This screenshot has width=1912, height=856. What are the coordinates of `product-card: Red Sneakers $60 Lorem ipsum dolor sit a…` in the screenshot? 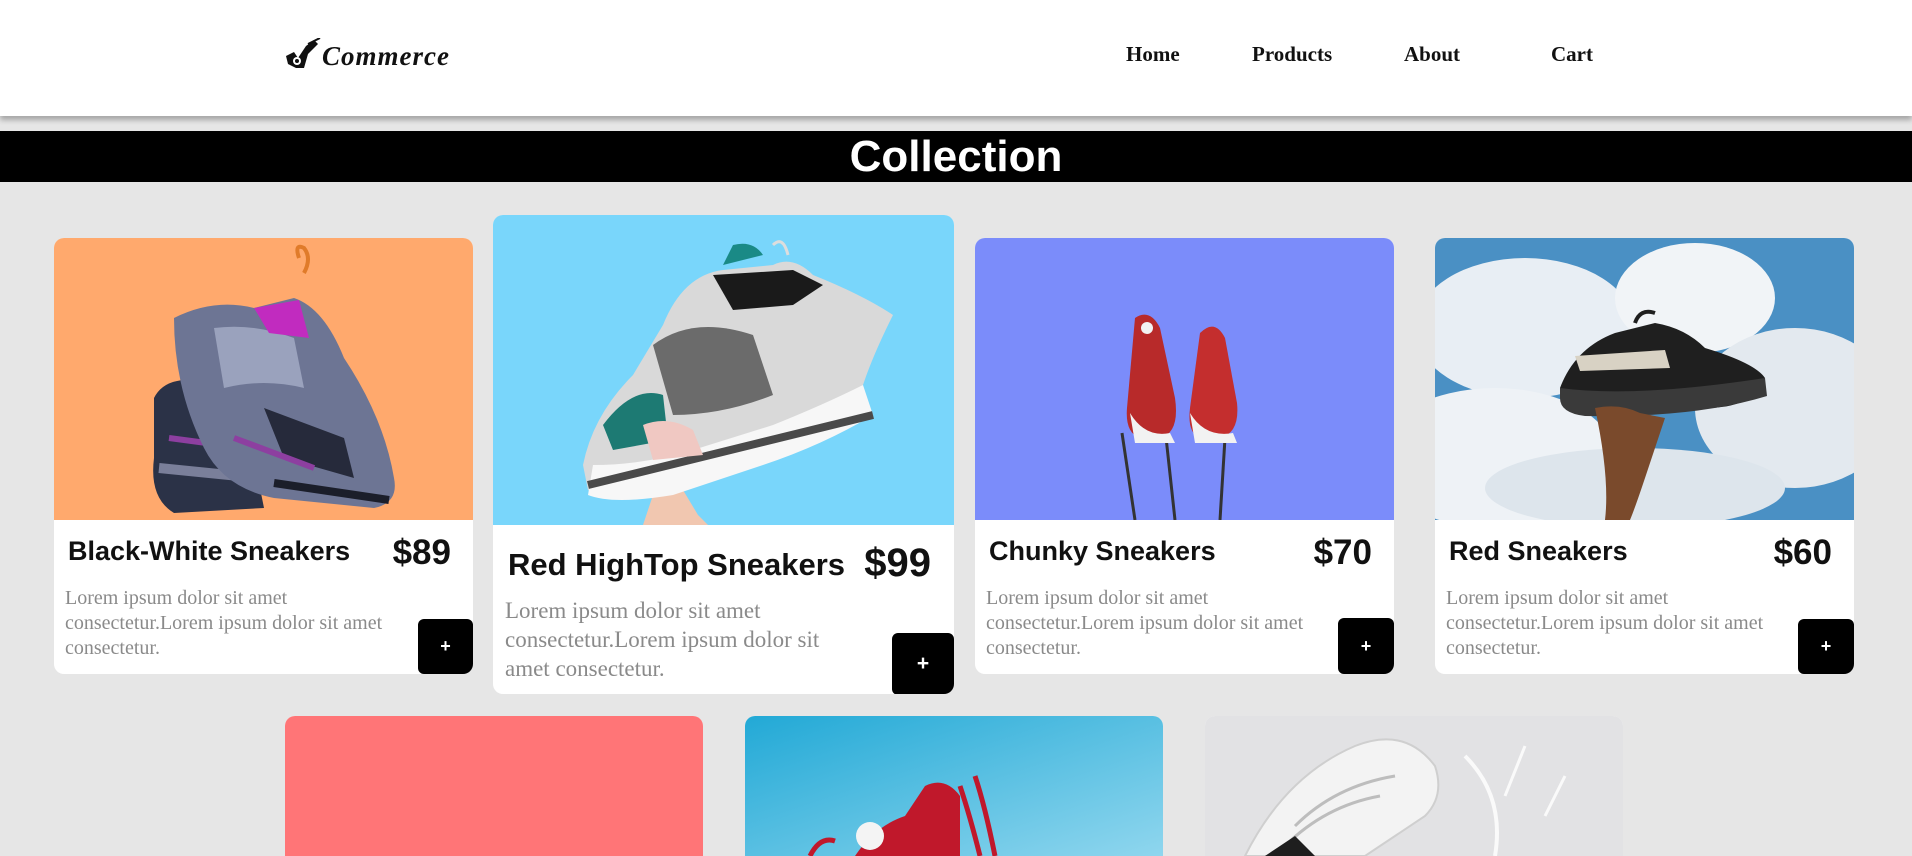 It's located at (1644, 456).